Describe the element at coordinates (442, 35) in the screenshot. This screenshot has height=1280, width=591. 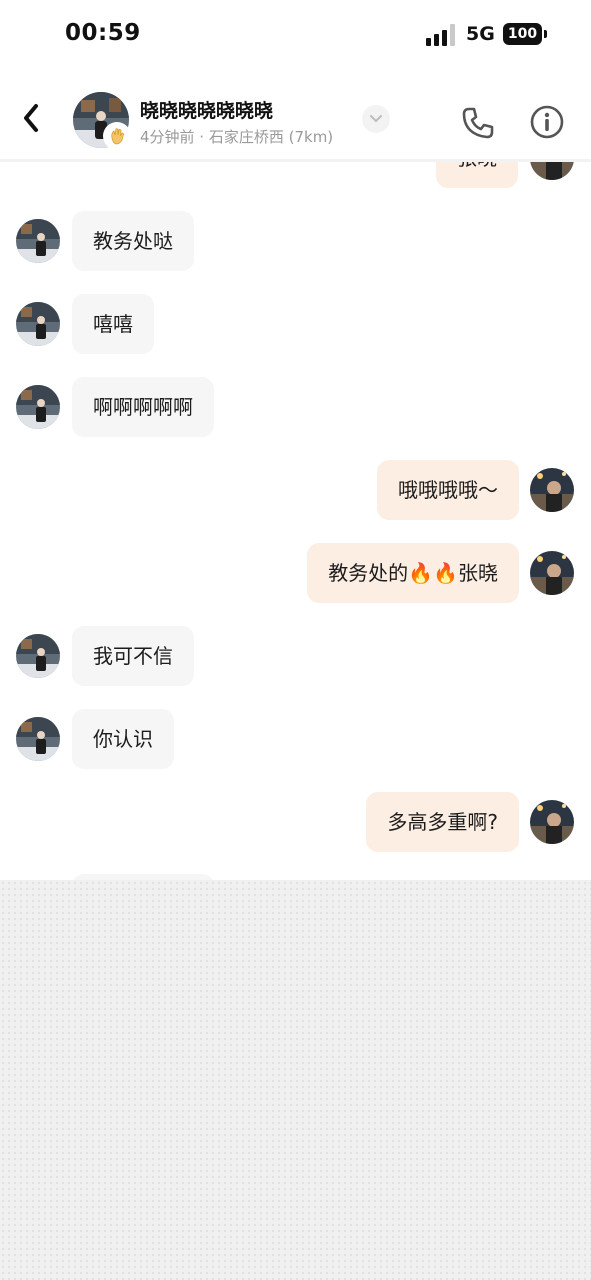
I see `signal-icon` at that location.